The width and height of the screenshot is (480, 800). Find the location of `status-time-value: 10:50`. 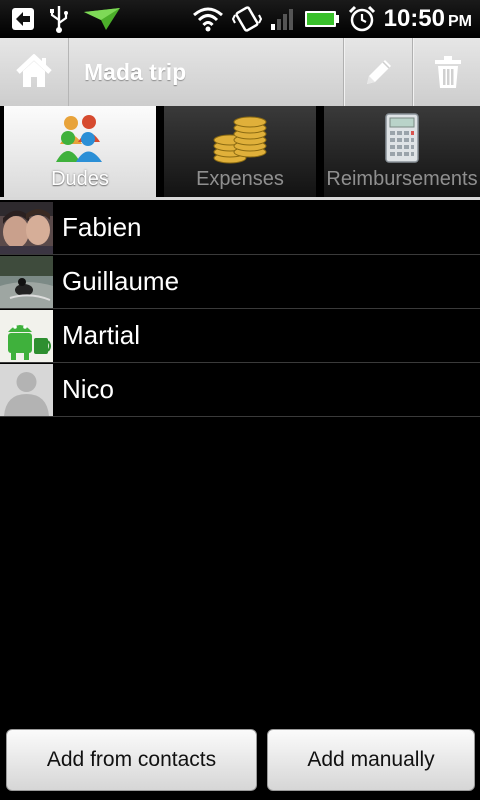

status-time-value: 10:50 is located at coordinates (414, 18).